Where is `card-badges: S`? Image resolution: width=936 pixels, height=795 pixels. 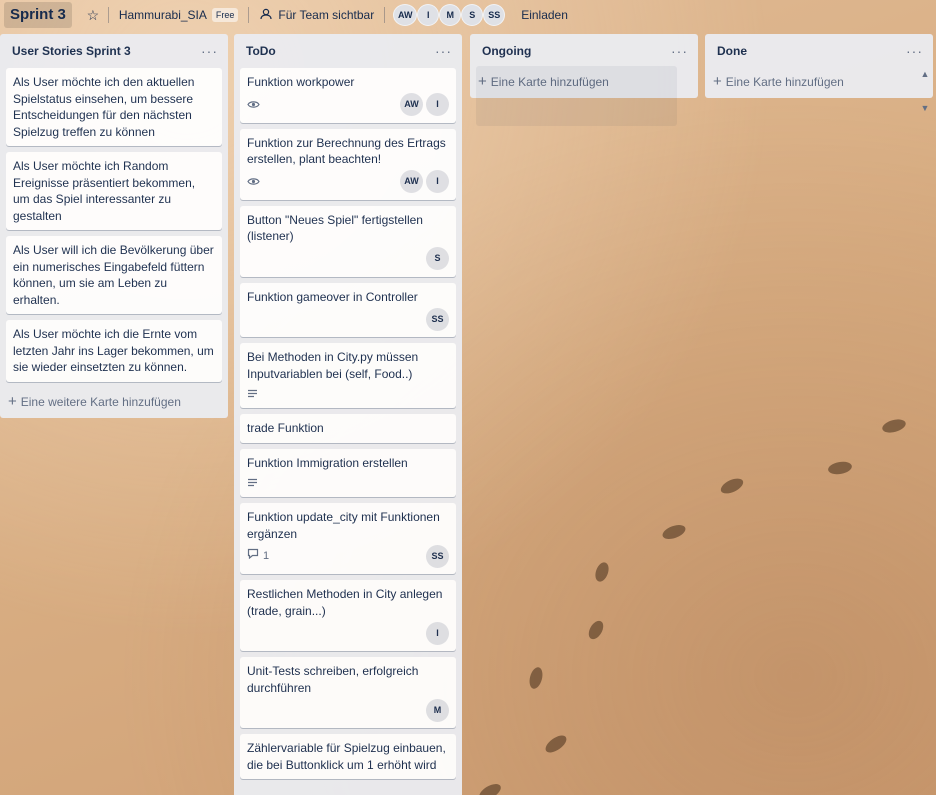 card-badges: S is located at coordinates (348, 259).